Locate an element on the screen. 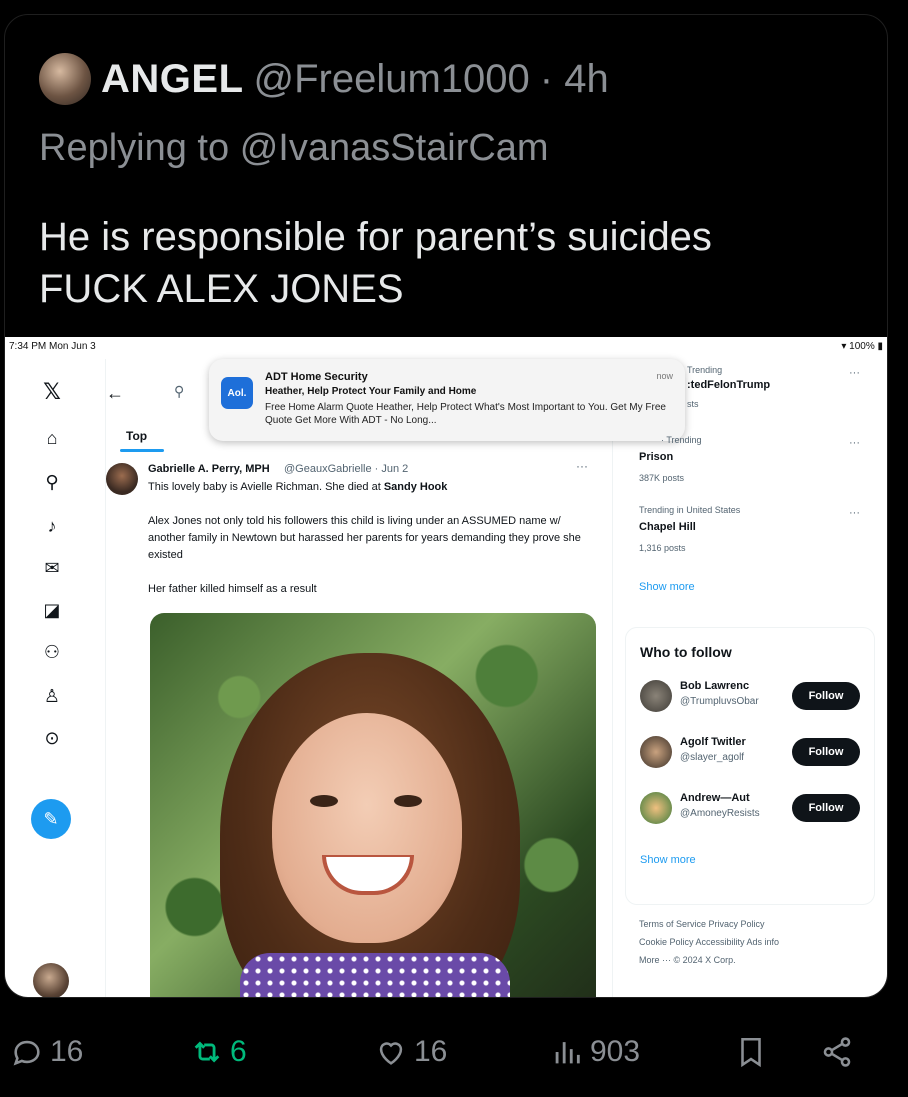 The image size is (908, 1097). follow-handle-1: @TrumpluvsObar is located at coordinates (719, 701).